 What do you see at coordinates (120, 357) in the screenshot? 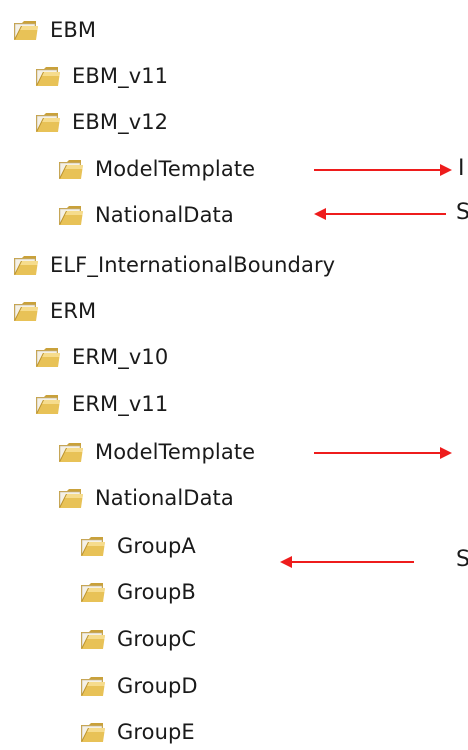
I see `tree-item-label: ERM_v10` at bounding box center [120, 357].